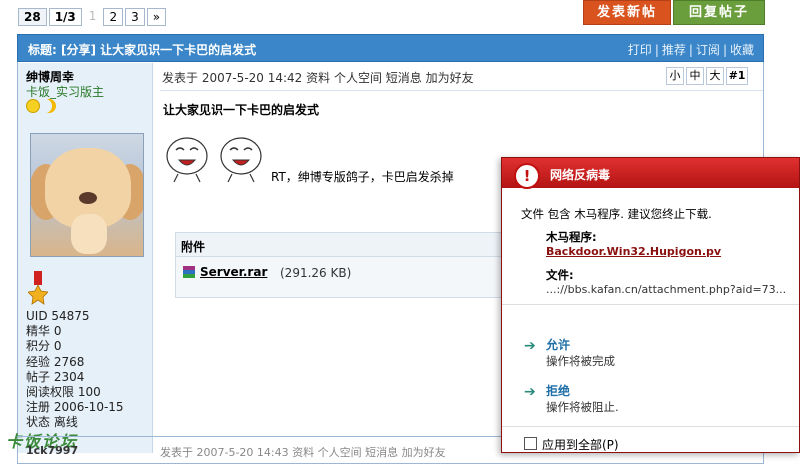 Image resolution: width=800 pixels, height=464 pixels. I want to click on rar-file-icon, so click(189, 272).